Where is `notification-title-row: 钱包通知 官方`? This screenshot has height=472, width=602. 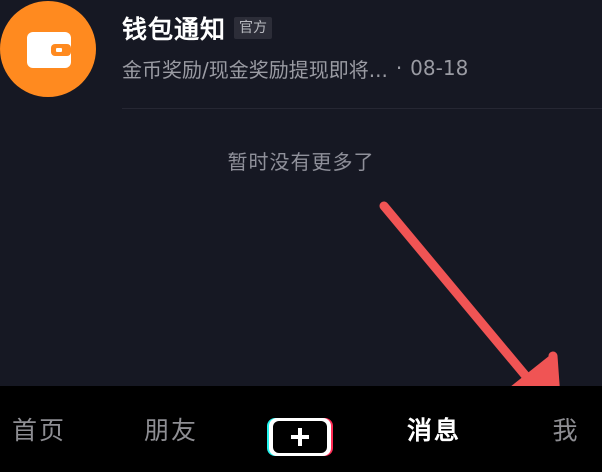 notification-title-row: 钱包通知 官方 is located at coordinates (197, 28).